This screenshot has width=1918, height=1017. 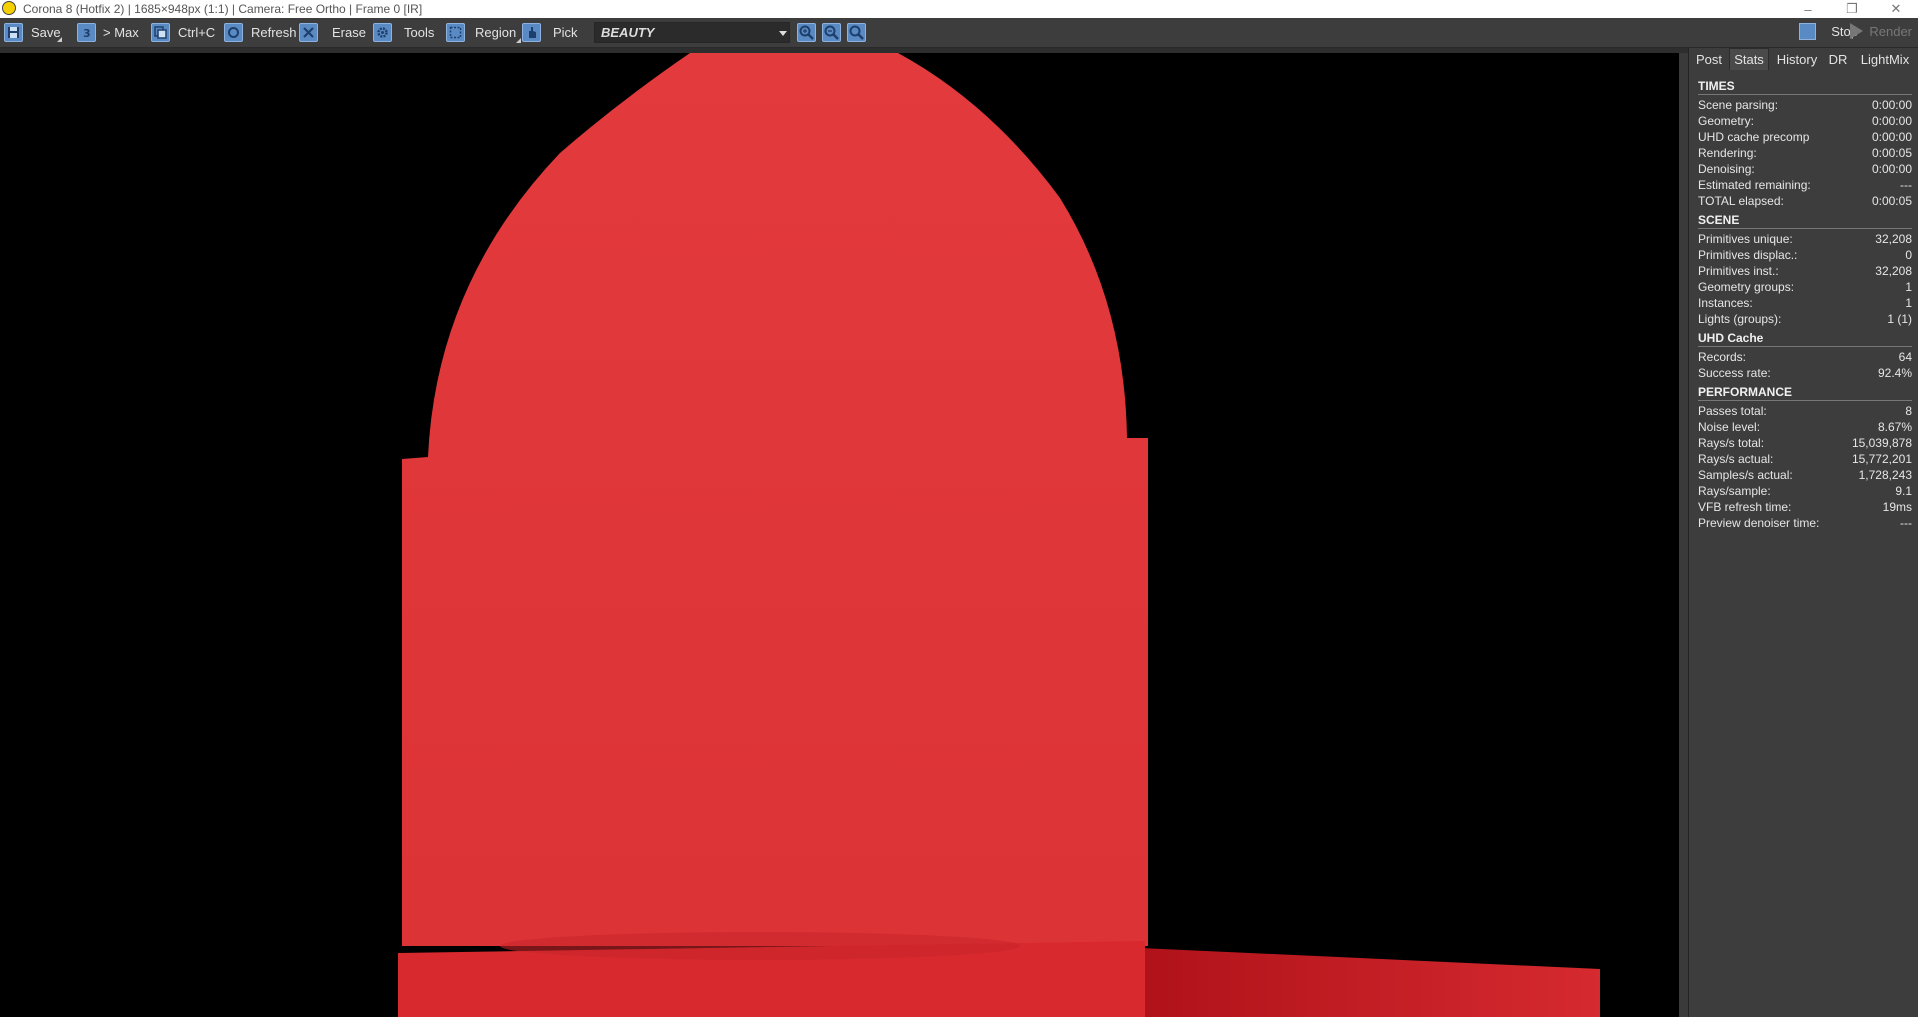 I want to click on erase-button: Erase, so click(x=332, y=32).